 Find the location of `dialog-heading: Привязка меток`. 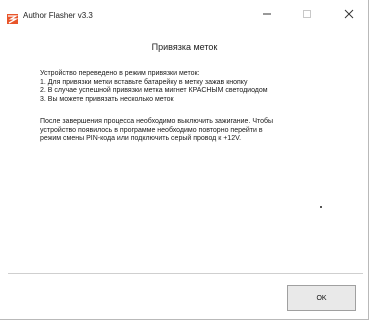

dialog-heading: Привязка меток is located at coordinates (184, 47).